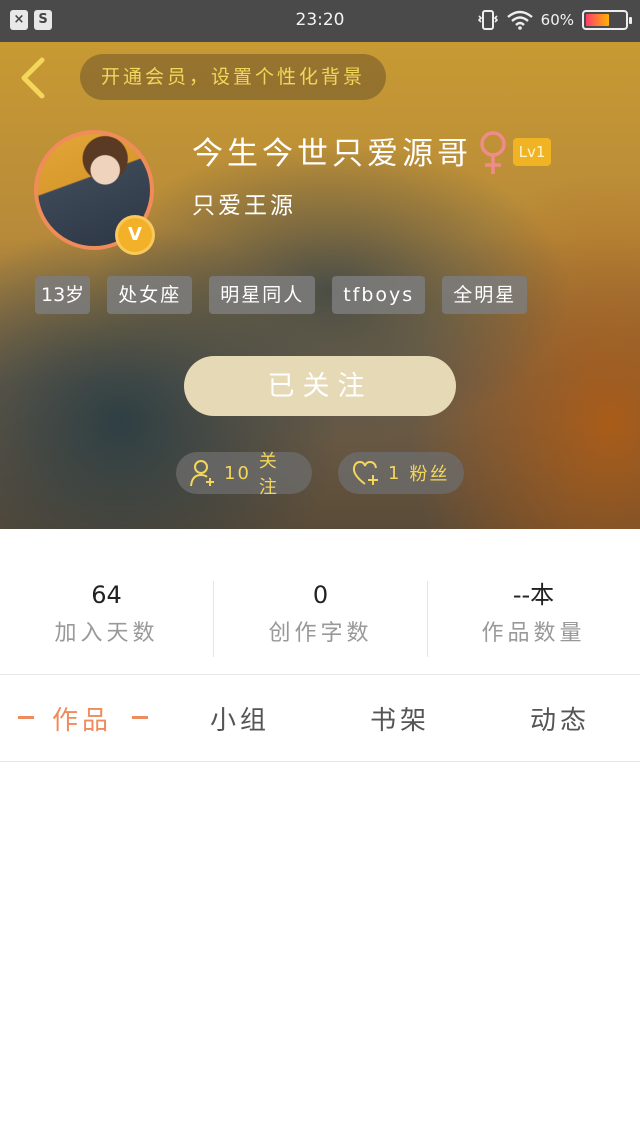 The width and height of the screenshot is (640, 1138). I want to click on active-tab-indicator-left, so click(26, 717).